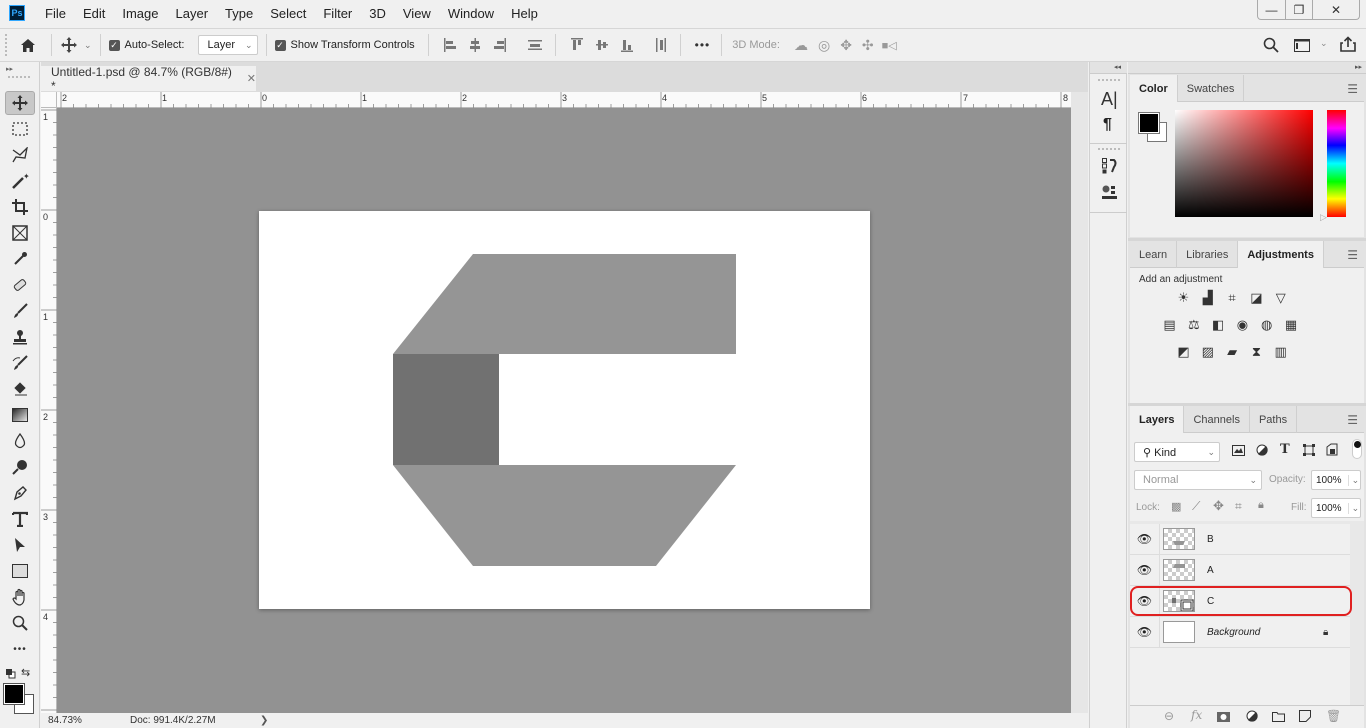 The height and width of the screenshot is (728, 1366). What do you see at coordinates (1238, 506) in the screenshot?
I see `lock-artboard-icon: ⌗` at bounding box center [1238, 506].